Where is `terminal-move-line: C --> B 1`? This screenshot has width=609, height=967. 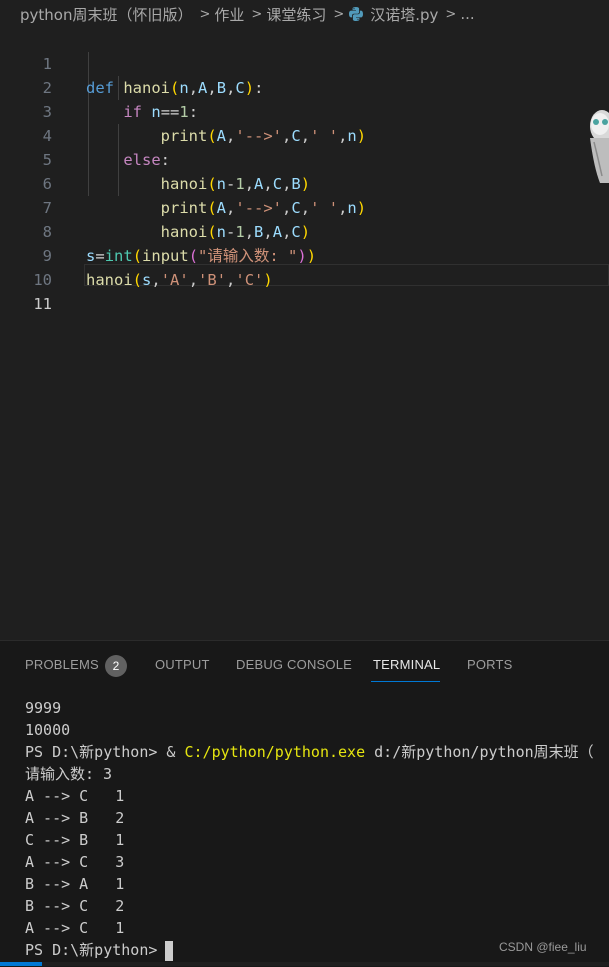 terminal-move-line: C --> B 1 is located at coordinates (75, 840).